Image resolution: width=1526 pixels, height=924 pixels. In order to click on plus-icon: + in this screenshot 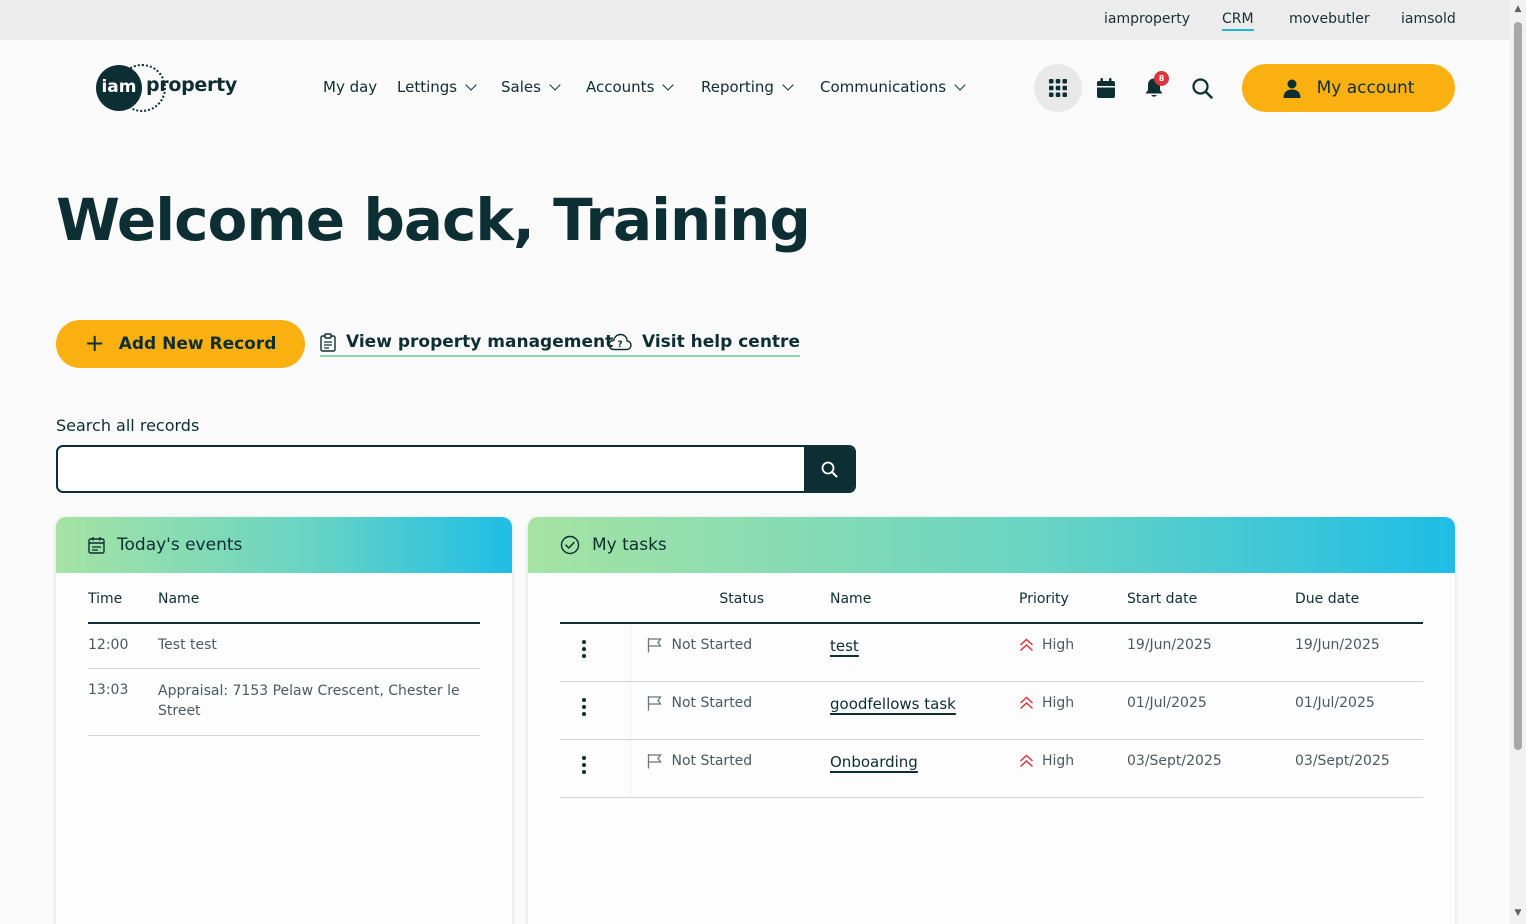, I will do `click(94, 343)`.